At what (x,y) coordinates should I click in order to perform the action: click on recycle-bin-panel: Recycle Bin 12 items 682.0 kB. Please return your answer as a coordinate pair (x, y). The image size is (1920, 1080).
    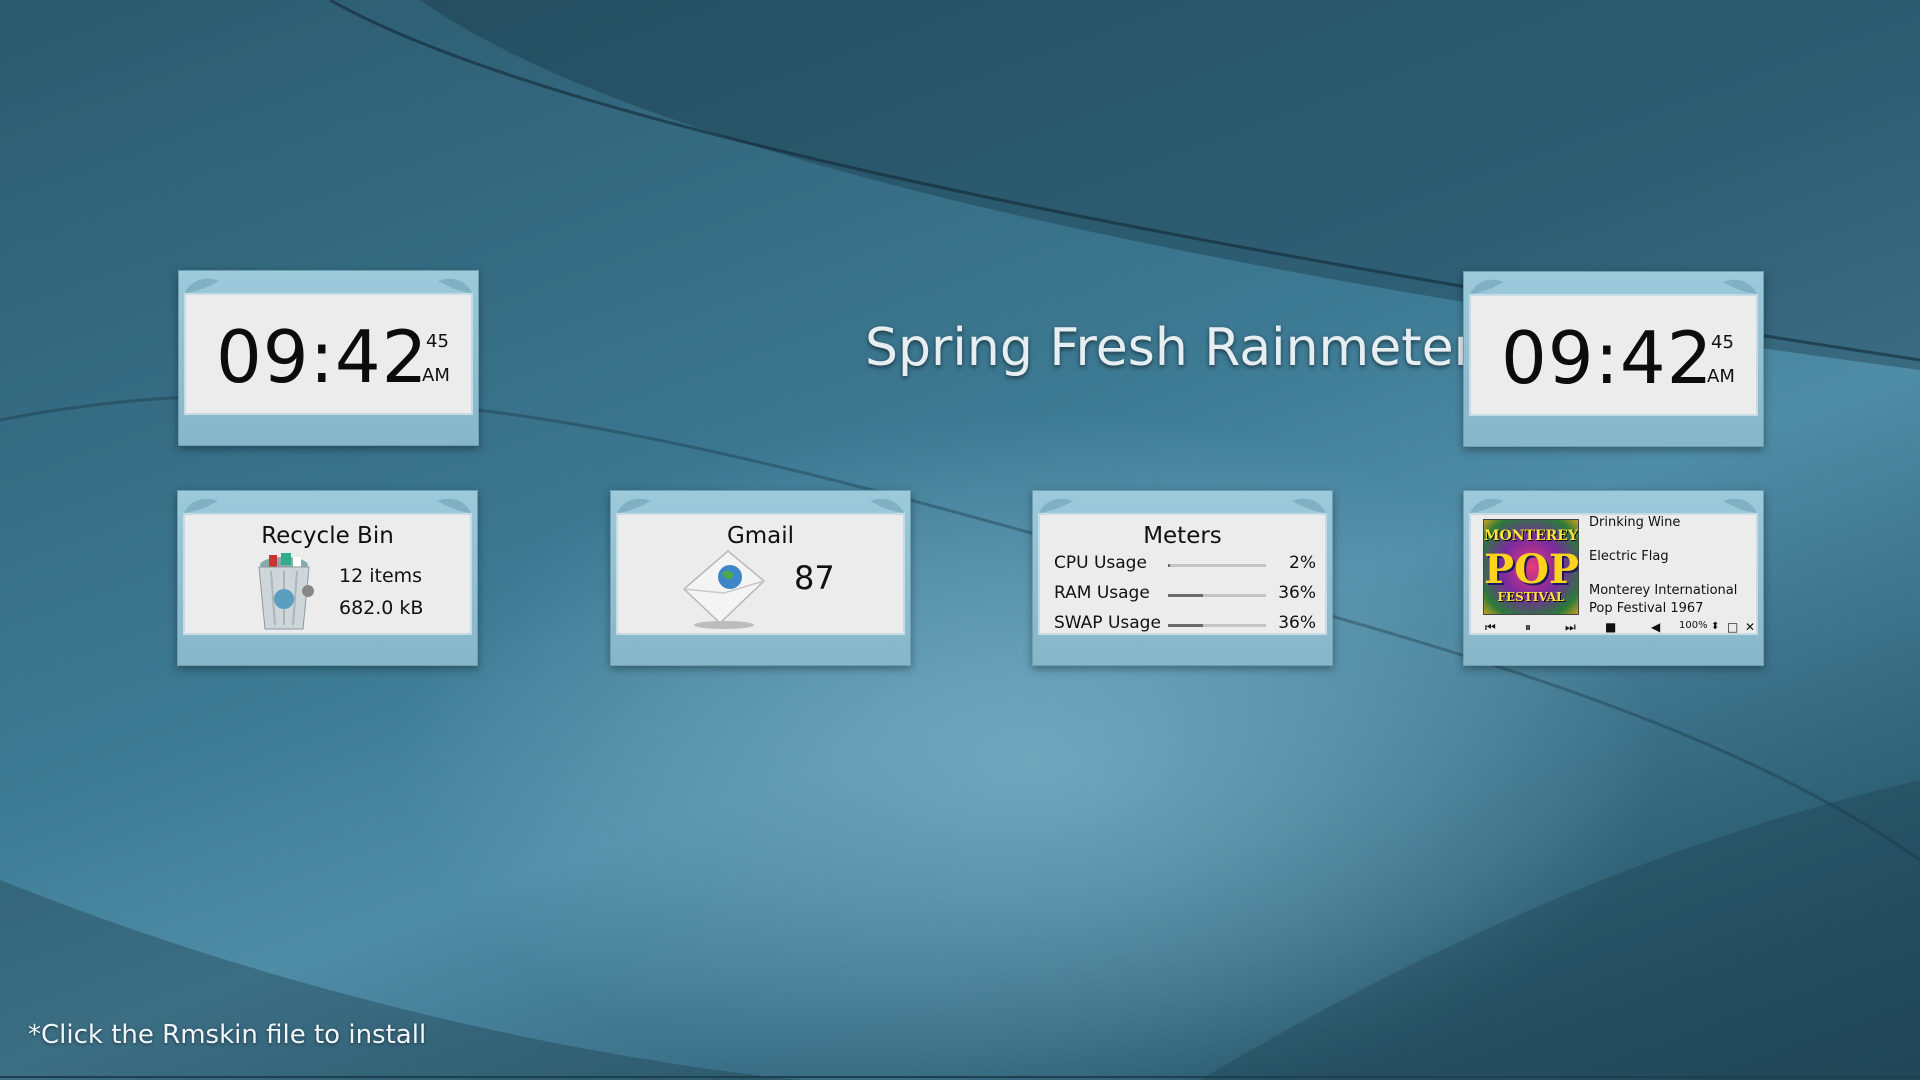
    Looking at the image, I should click on (327, 574).